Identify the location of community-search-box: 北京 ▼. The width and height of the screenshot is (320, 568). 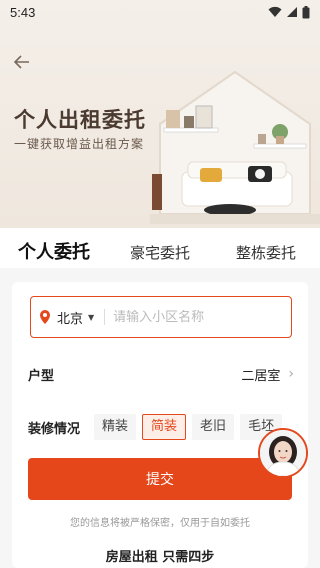
(161, 317).